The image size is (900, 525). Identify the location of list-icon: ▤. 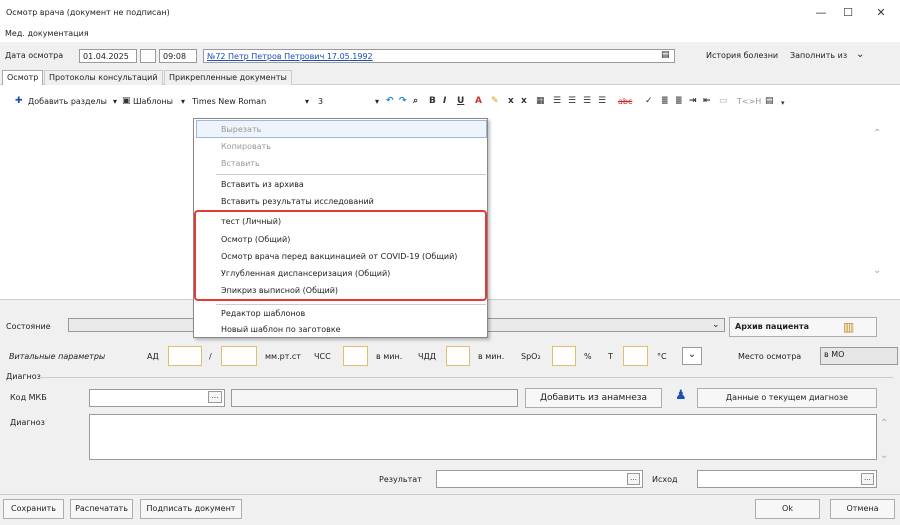
(665, 55).